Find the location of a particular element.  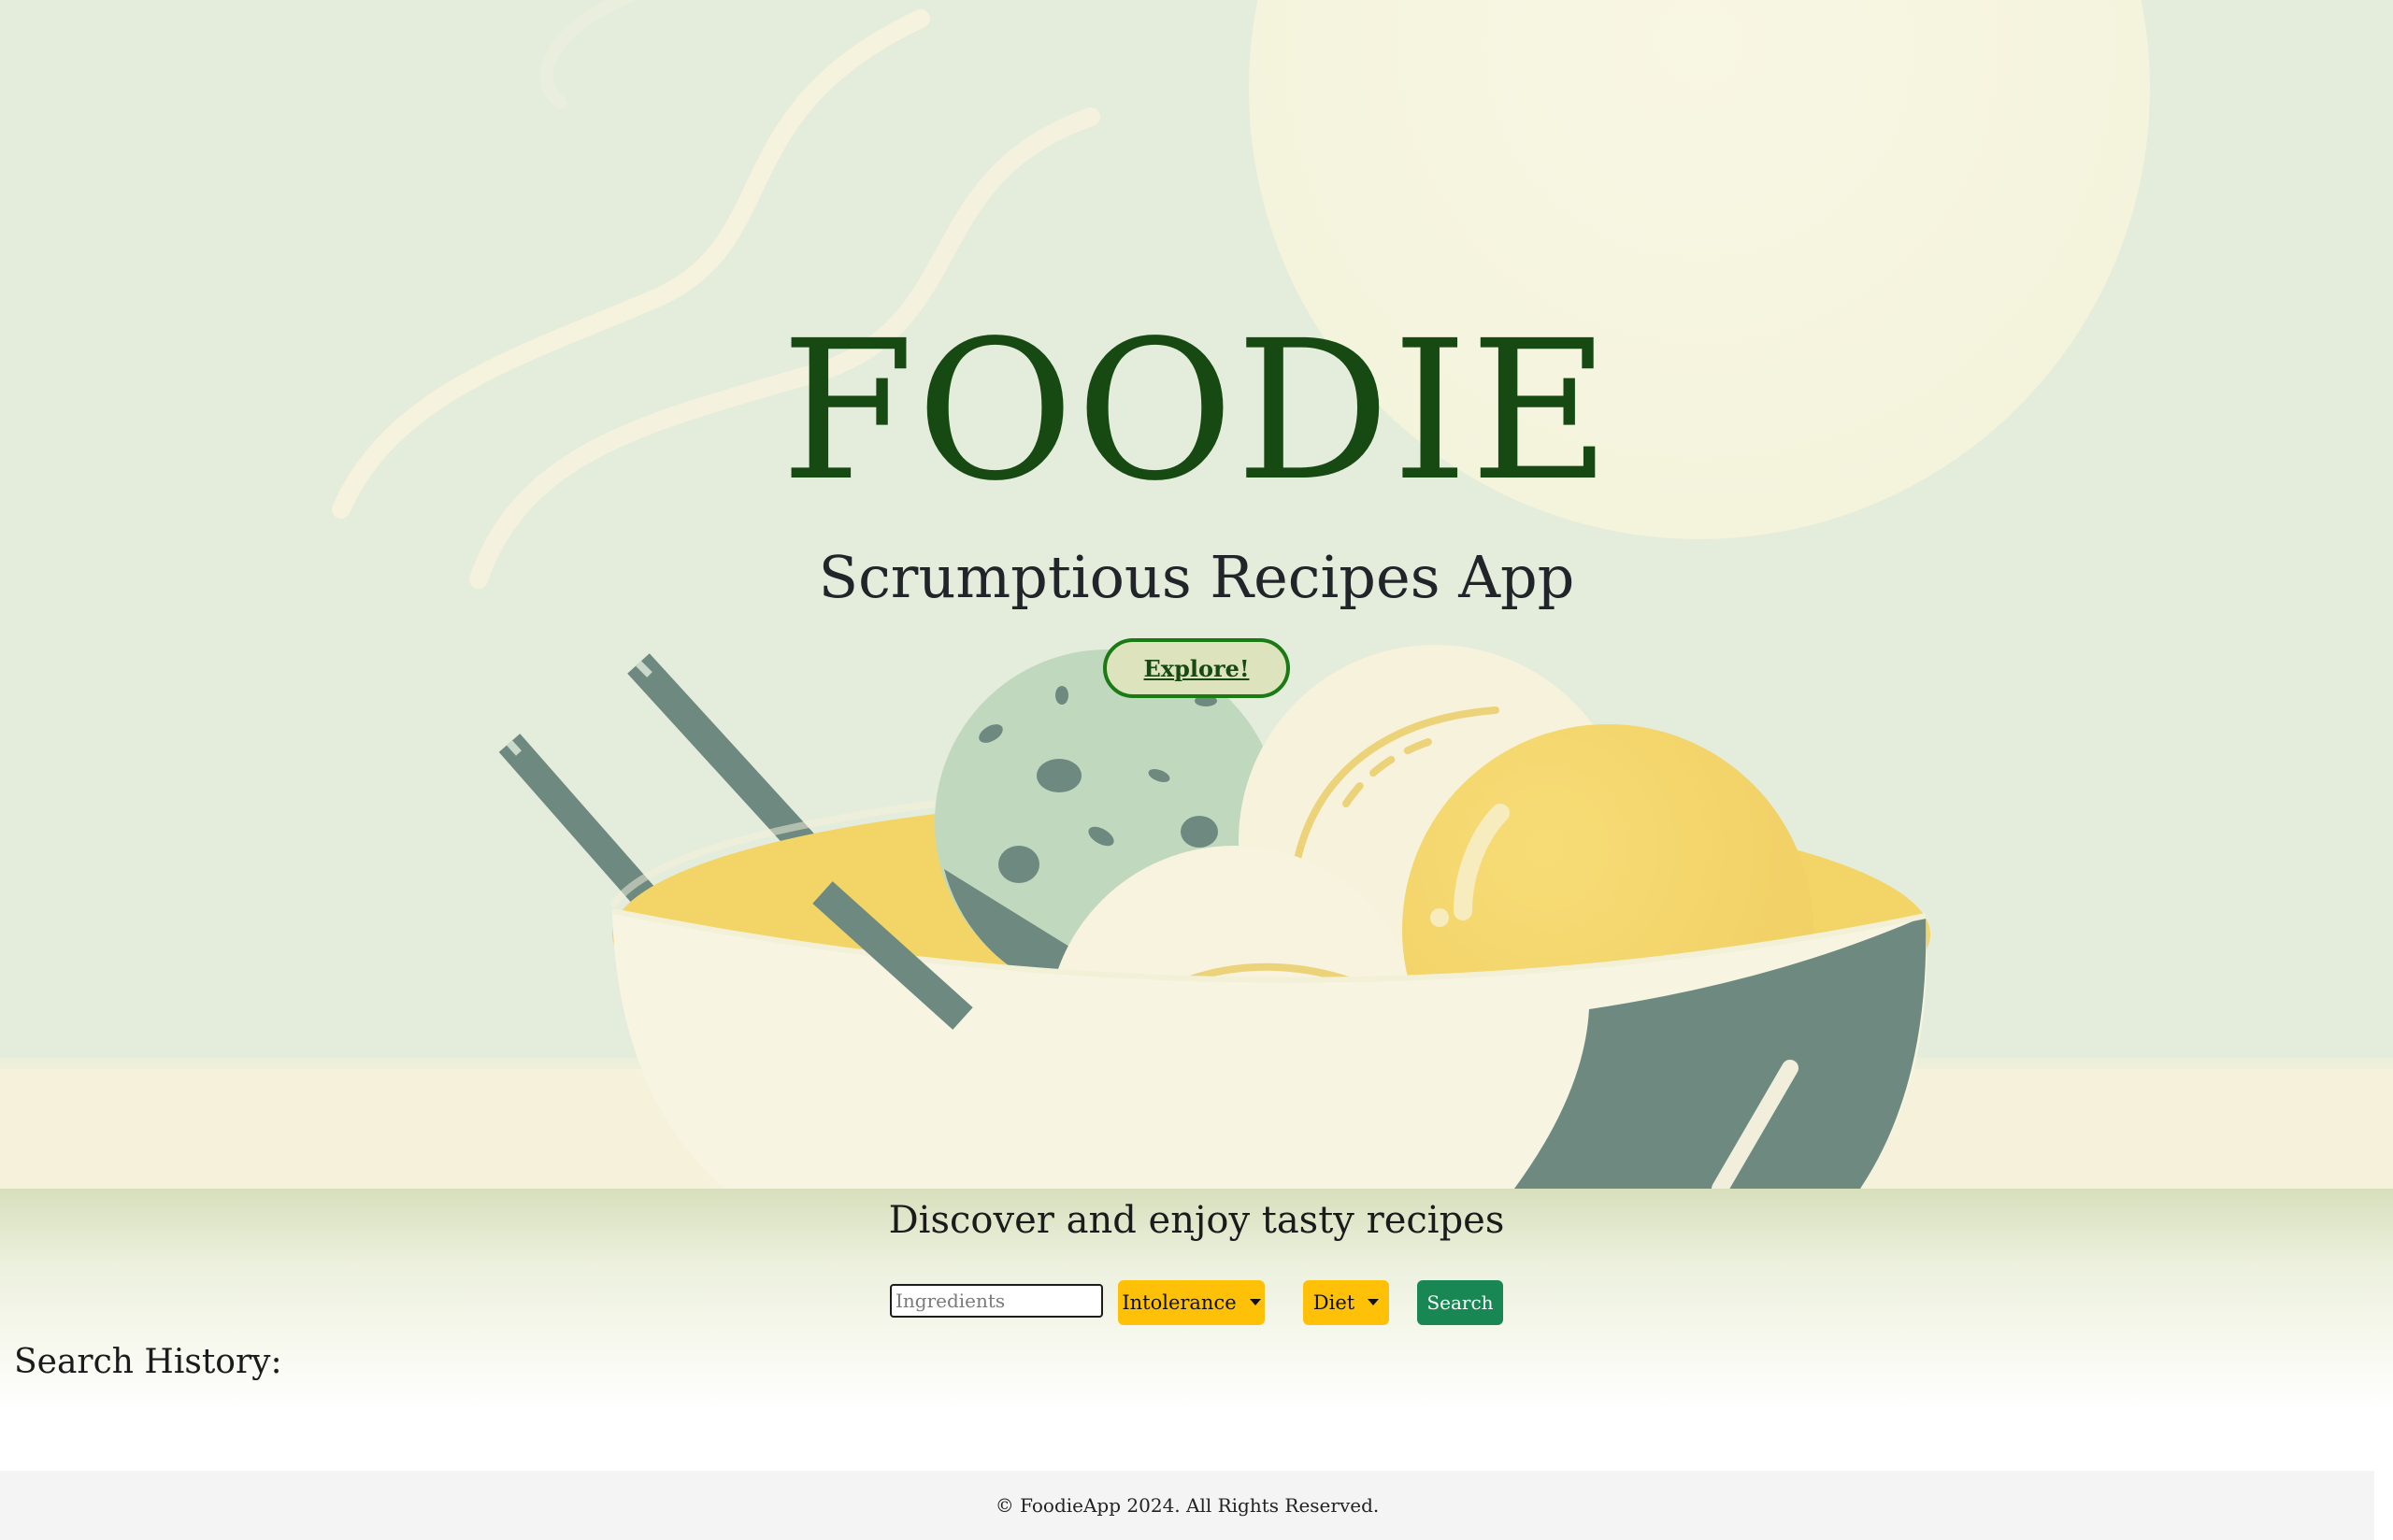

footer: © FoodieApp 2024. All Rights Reserved. is located at coordinates (1187, 1505).